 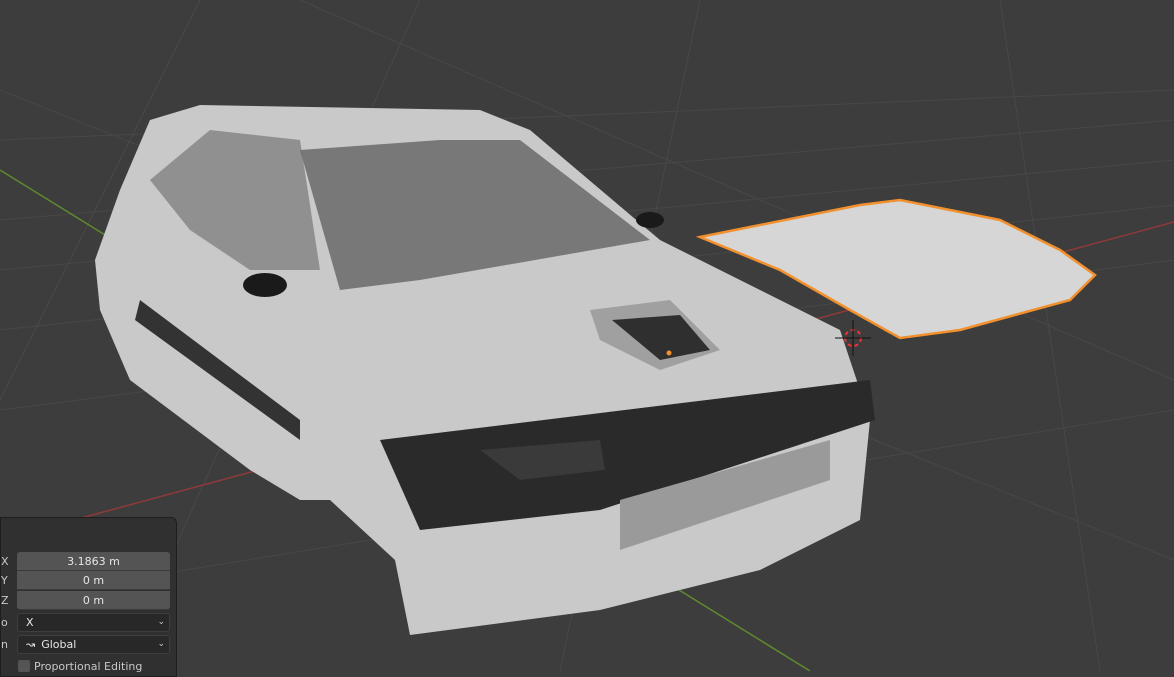 I want to click on z-value-field: 0 m, so click(x=93, y=600).